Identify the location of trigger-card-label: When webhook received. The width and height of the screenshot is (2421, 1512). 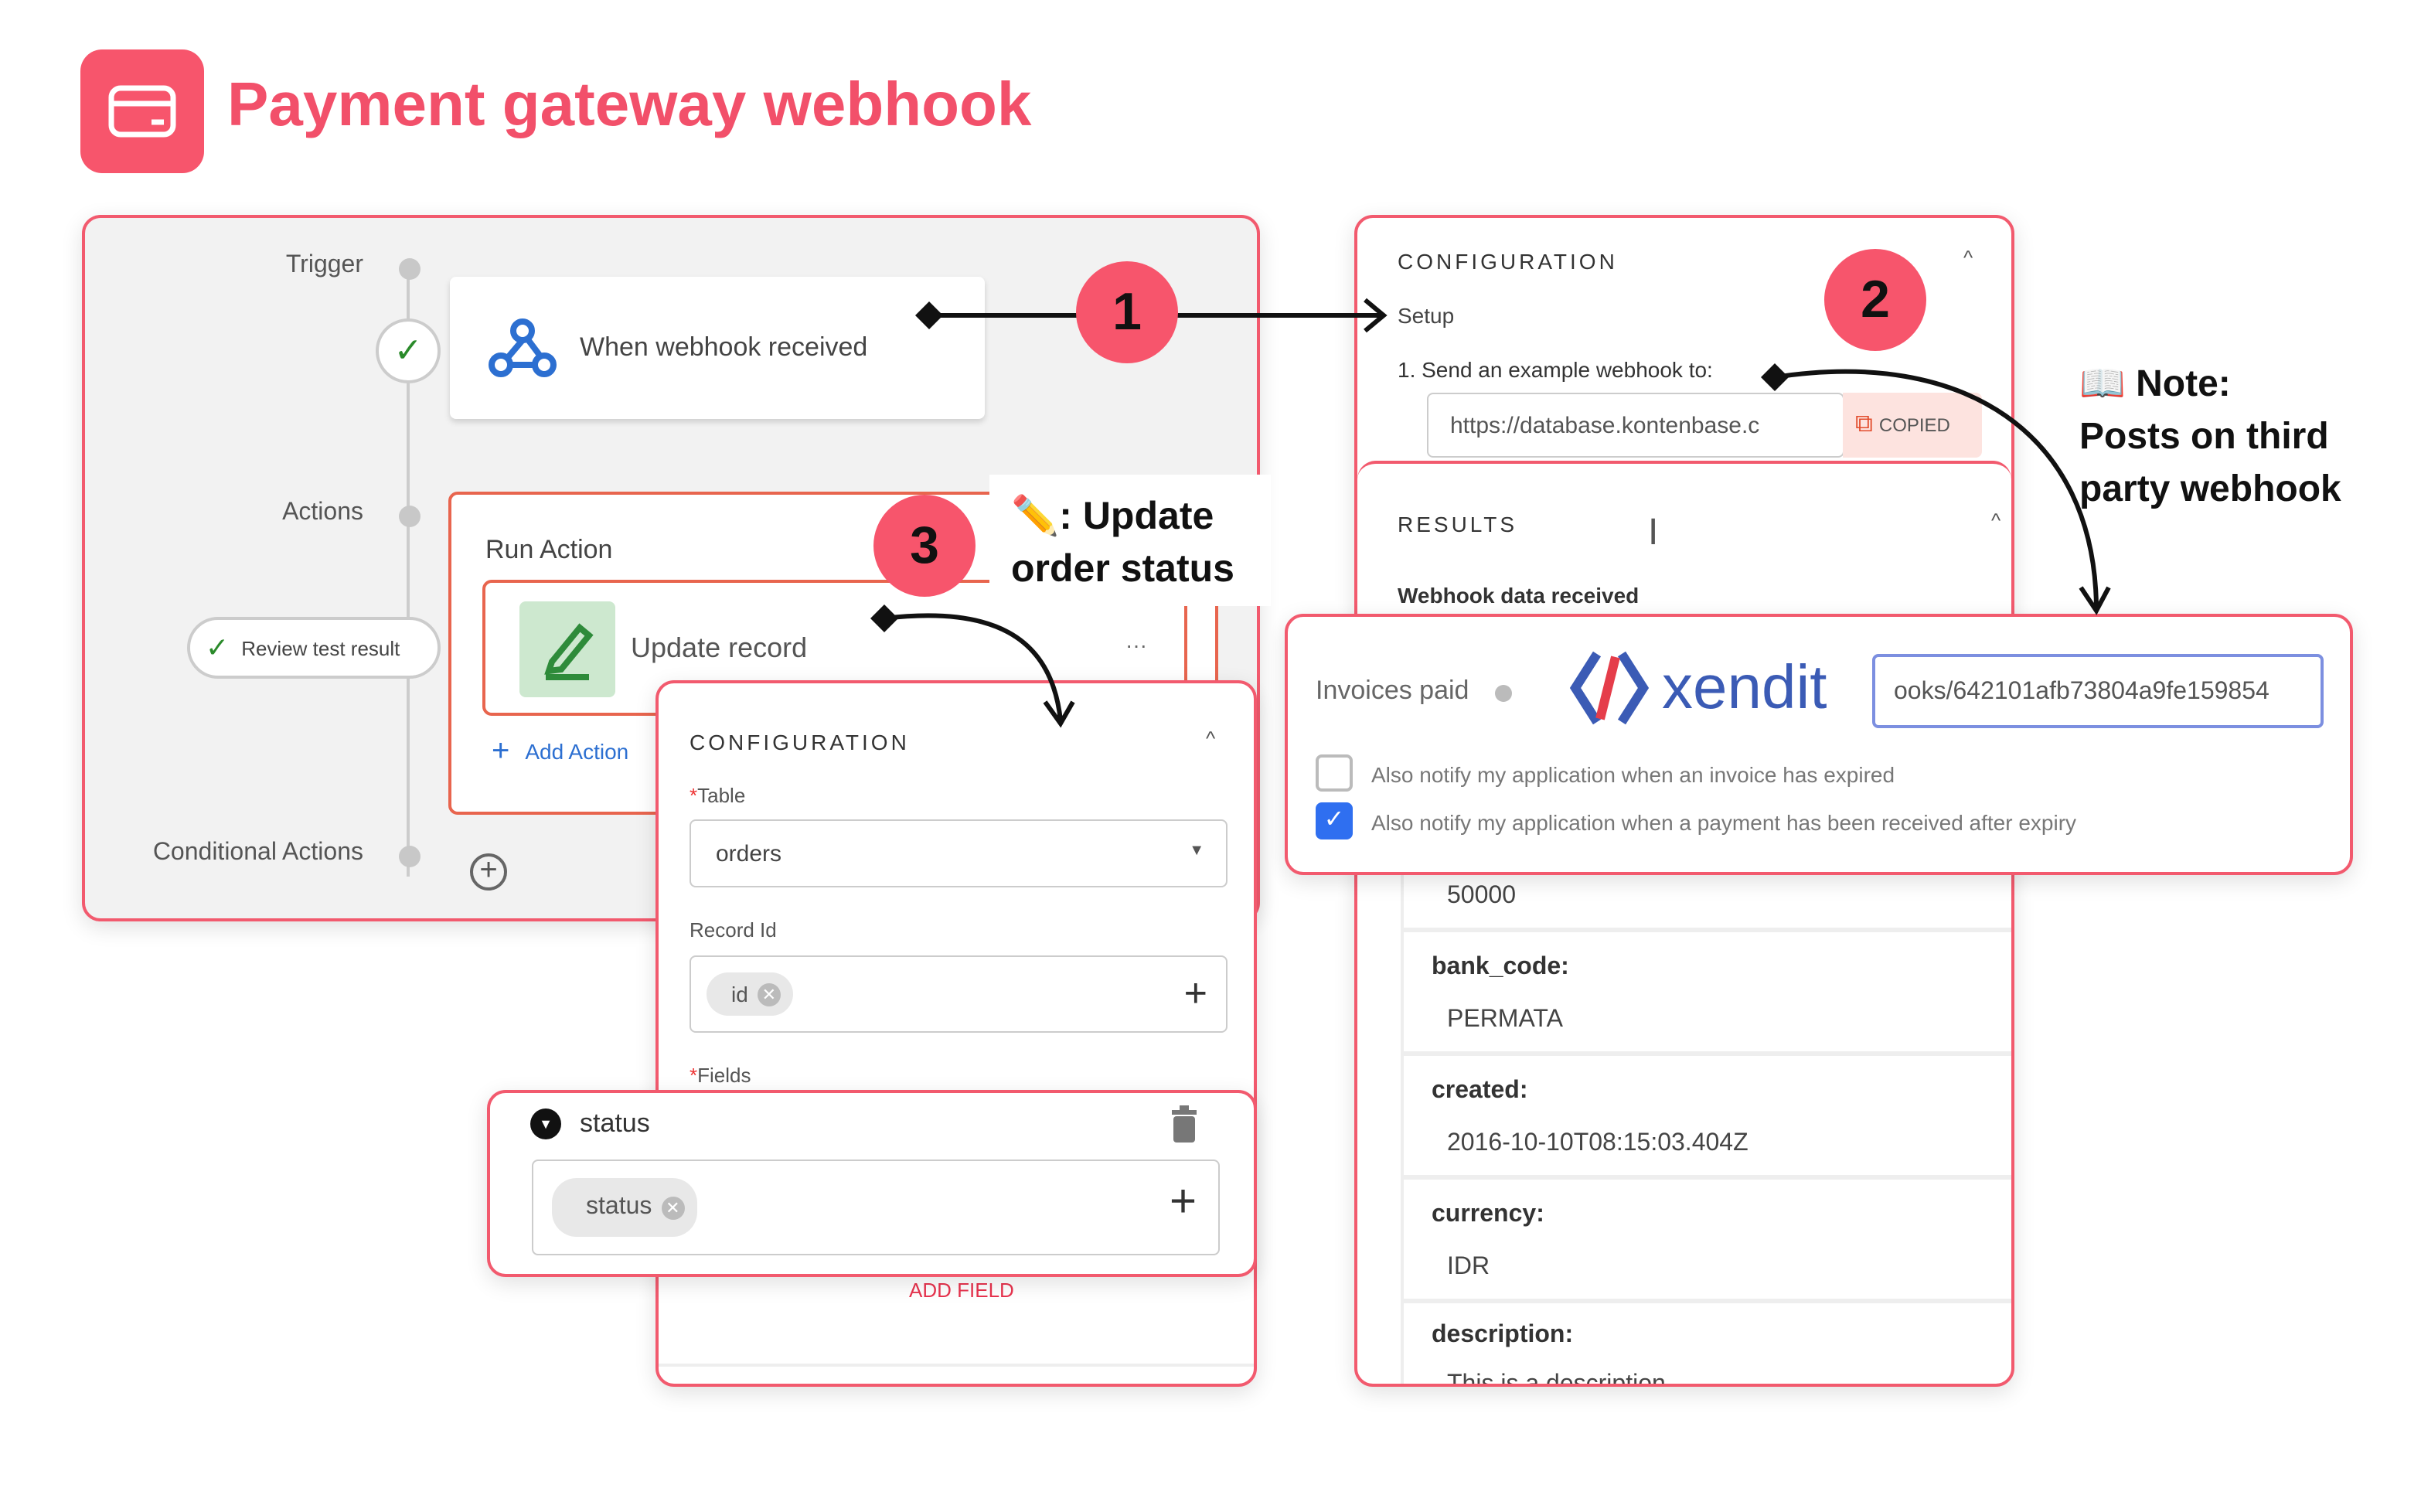
(724, 347).